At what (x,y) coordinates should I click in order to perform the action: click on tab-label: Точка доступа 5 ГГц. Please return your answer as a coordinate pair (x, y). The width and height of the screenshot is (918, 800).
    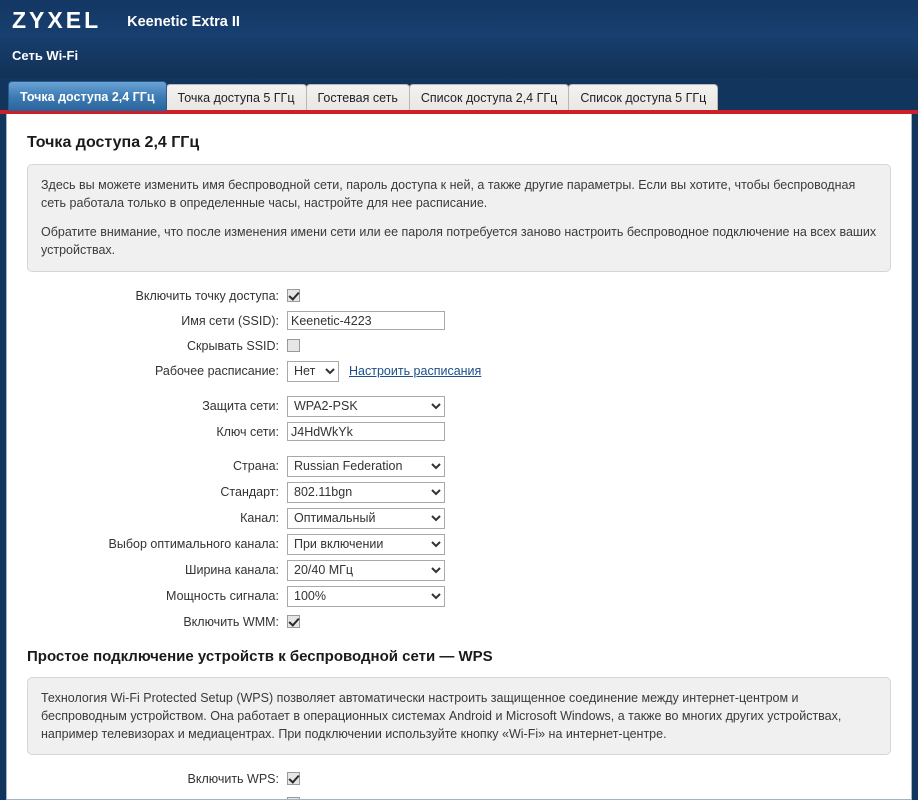
    Looking at the image, I should click on (236, 98).